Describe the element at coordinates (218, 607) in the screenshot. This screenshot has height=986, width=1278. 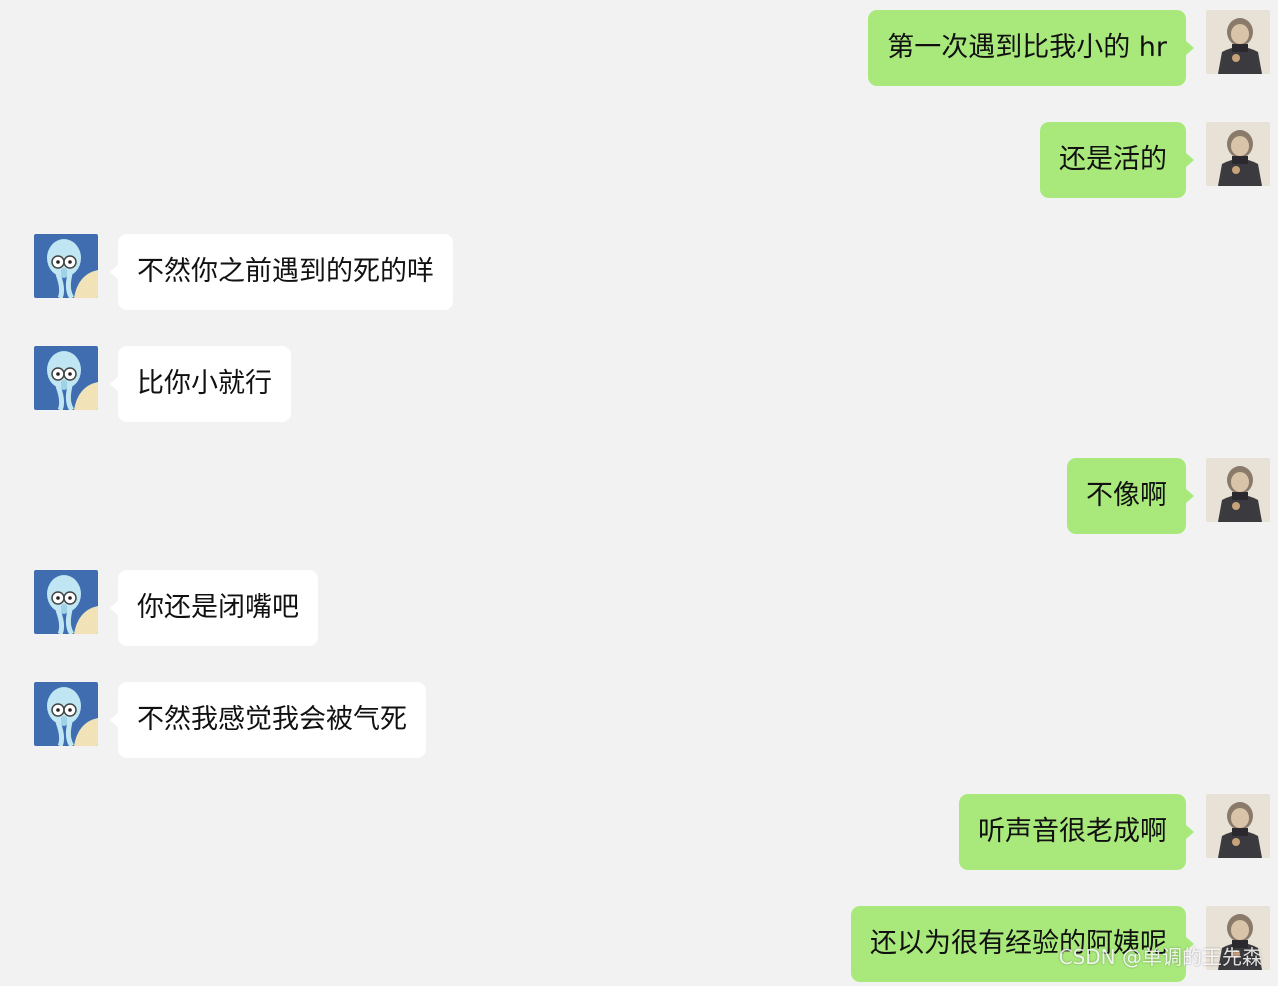
I see `message-text: 你还是闭嘴吧` at that location.